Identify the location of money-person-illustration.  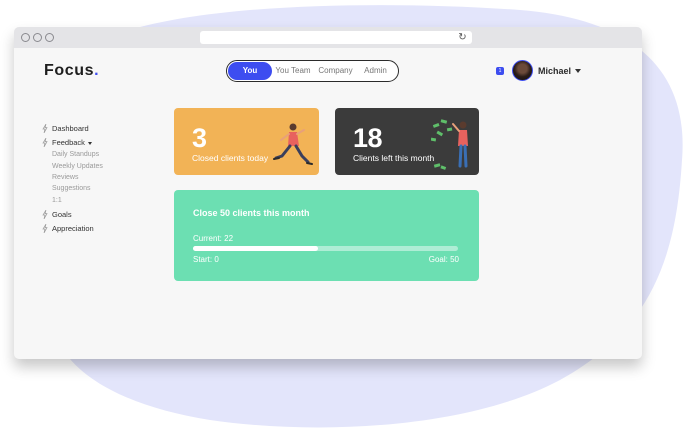
(449, 144).